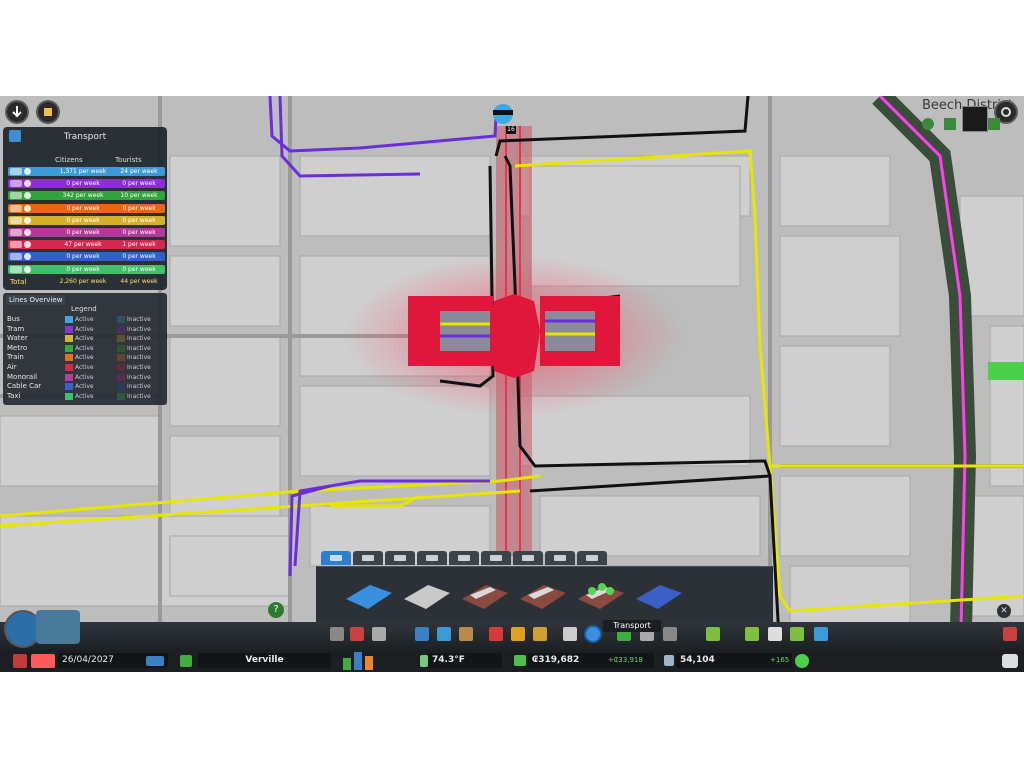  What do you see at coordinates (86, 220) in the screenshot?
I see `transport-row-water: 0 per week 0 per week` at bounding box center [86, 220].